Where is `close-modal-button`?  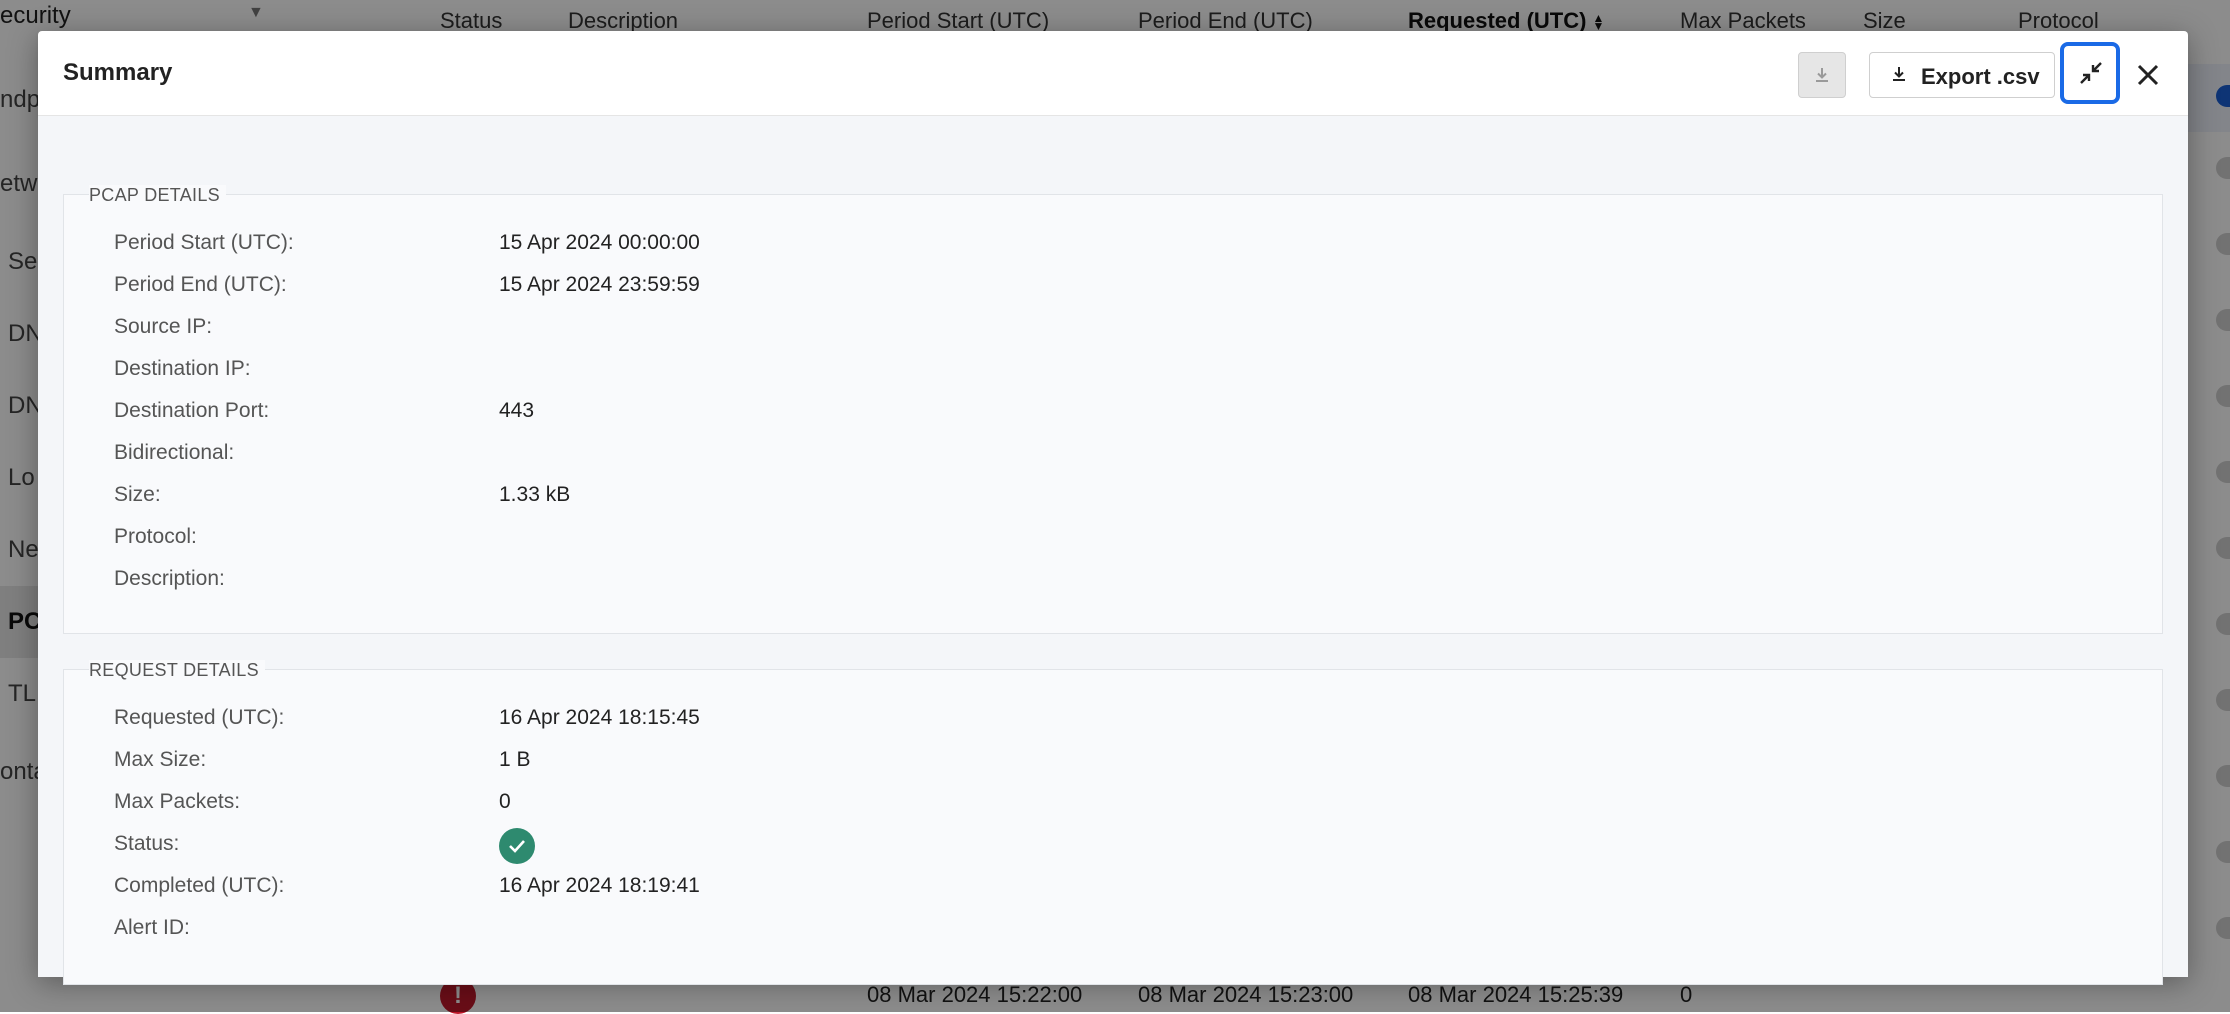
close-modal-button is located at coordinates (2148, 75).